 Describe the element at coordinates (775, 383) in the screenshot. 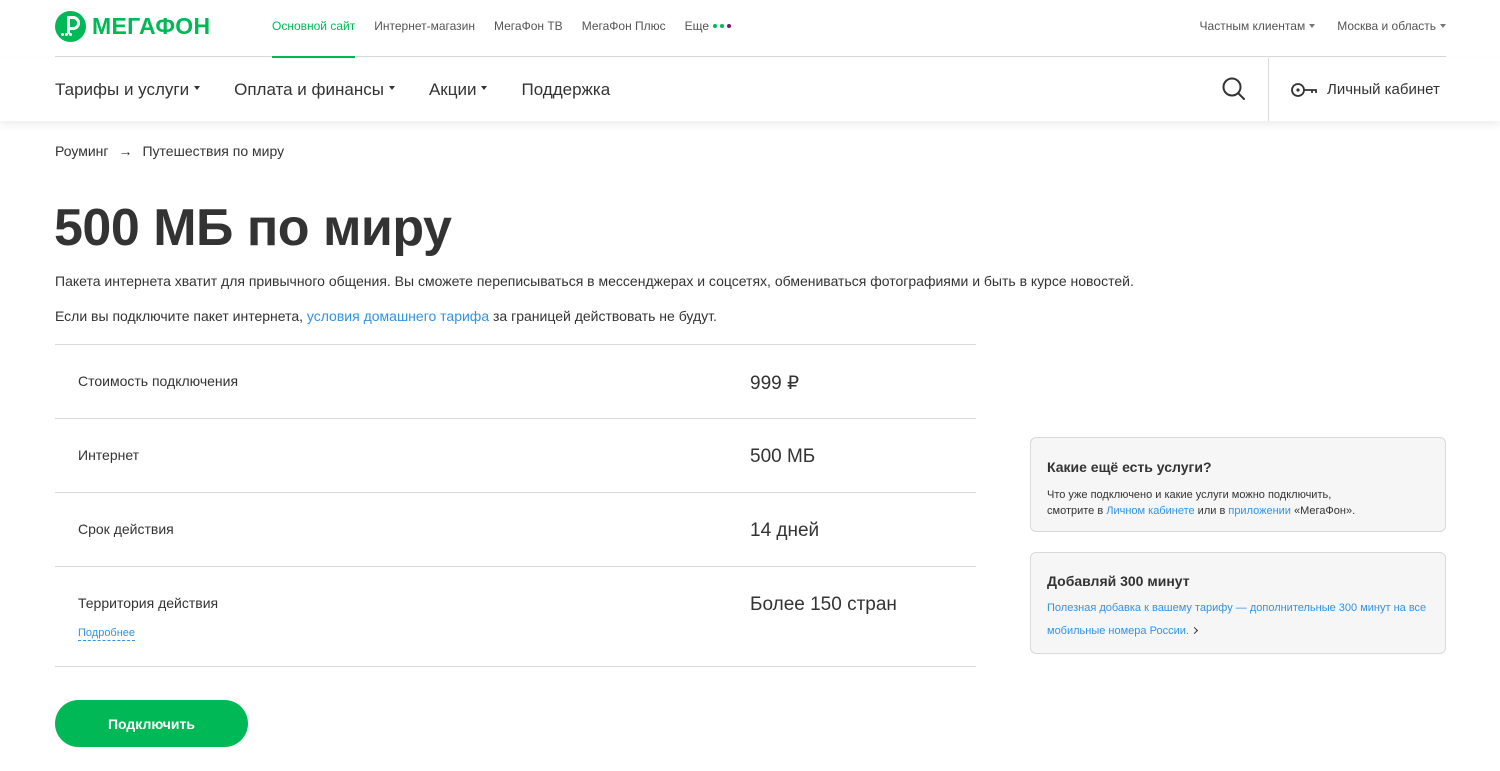

I see `param-value: 999 ₽` at that location.